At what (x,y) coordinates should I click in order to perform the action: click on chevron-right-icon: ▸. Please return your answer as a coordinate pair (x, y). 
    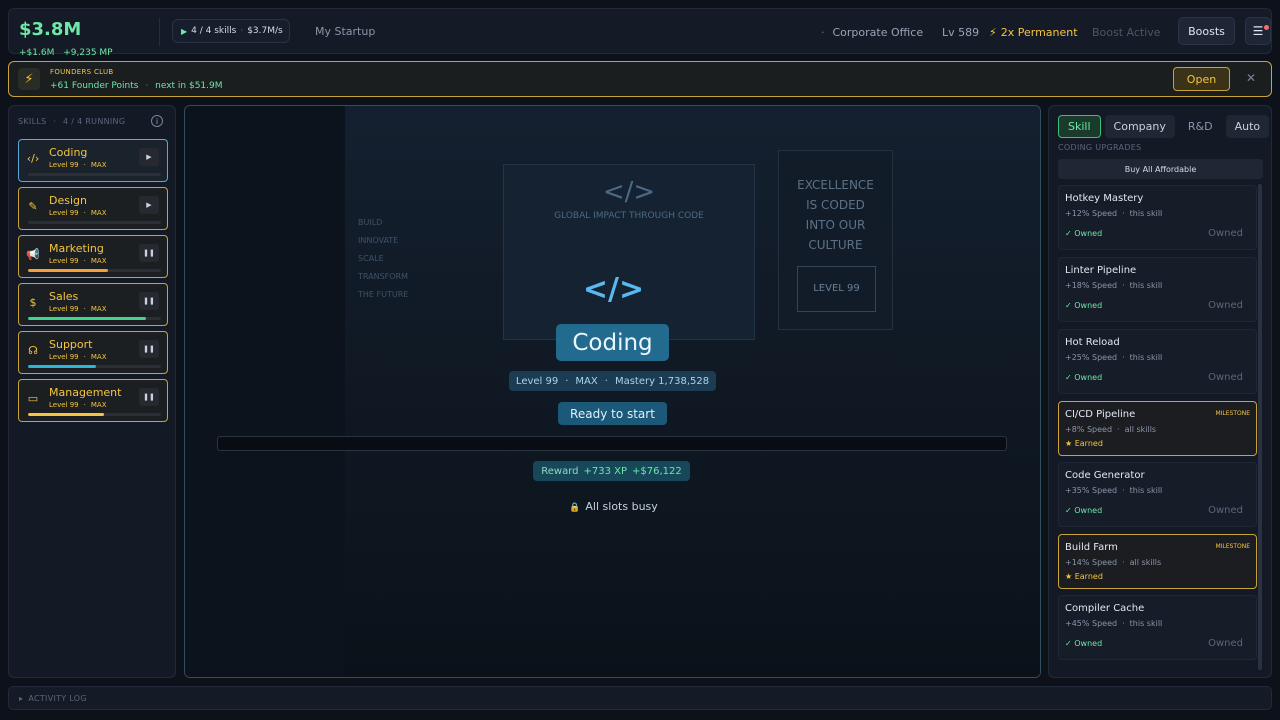
    Looking at the image, I should click on (21, 698).